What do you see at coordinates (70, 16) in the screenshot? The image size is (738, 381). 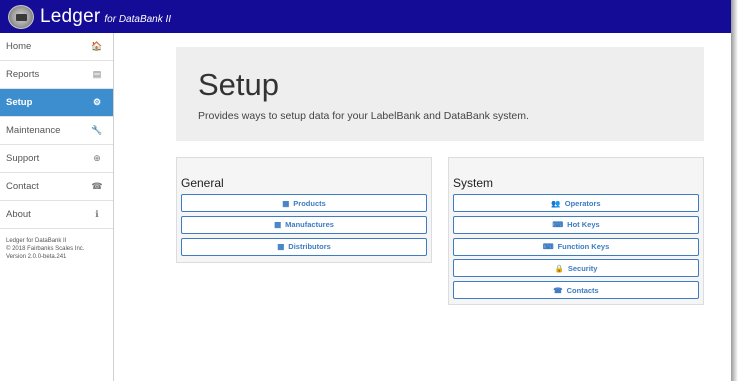 I see `brand-name: Ledger` at bounding box center [70, 16].